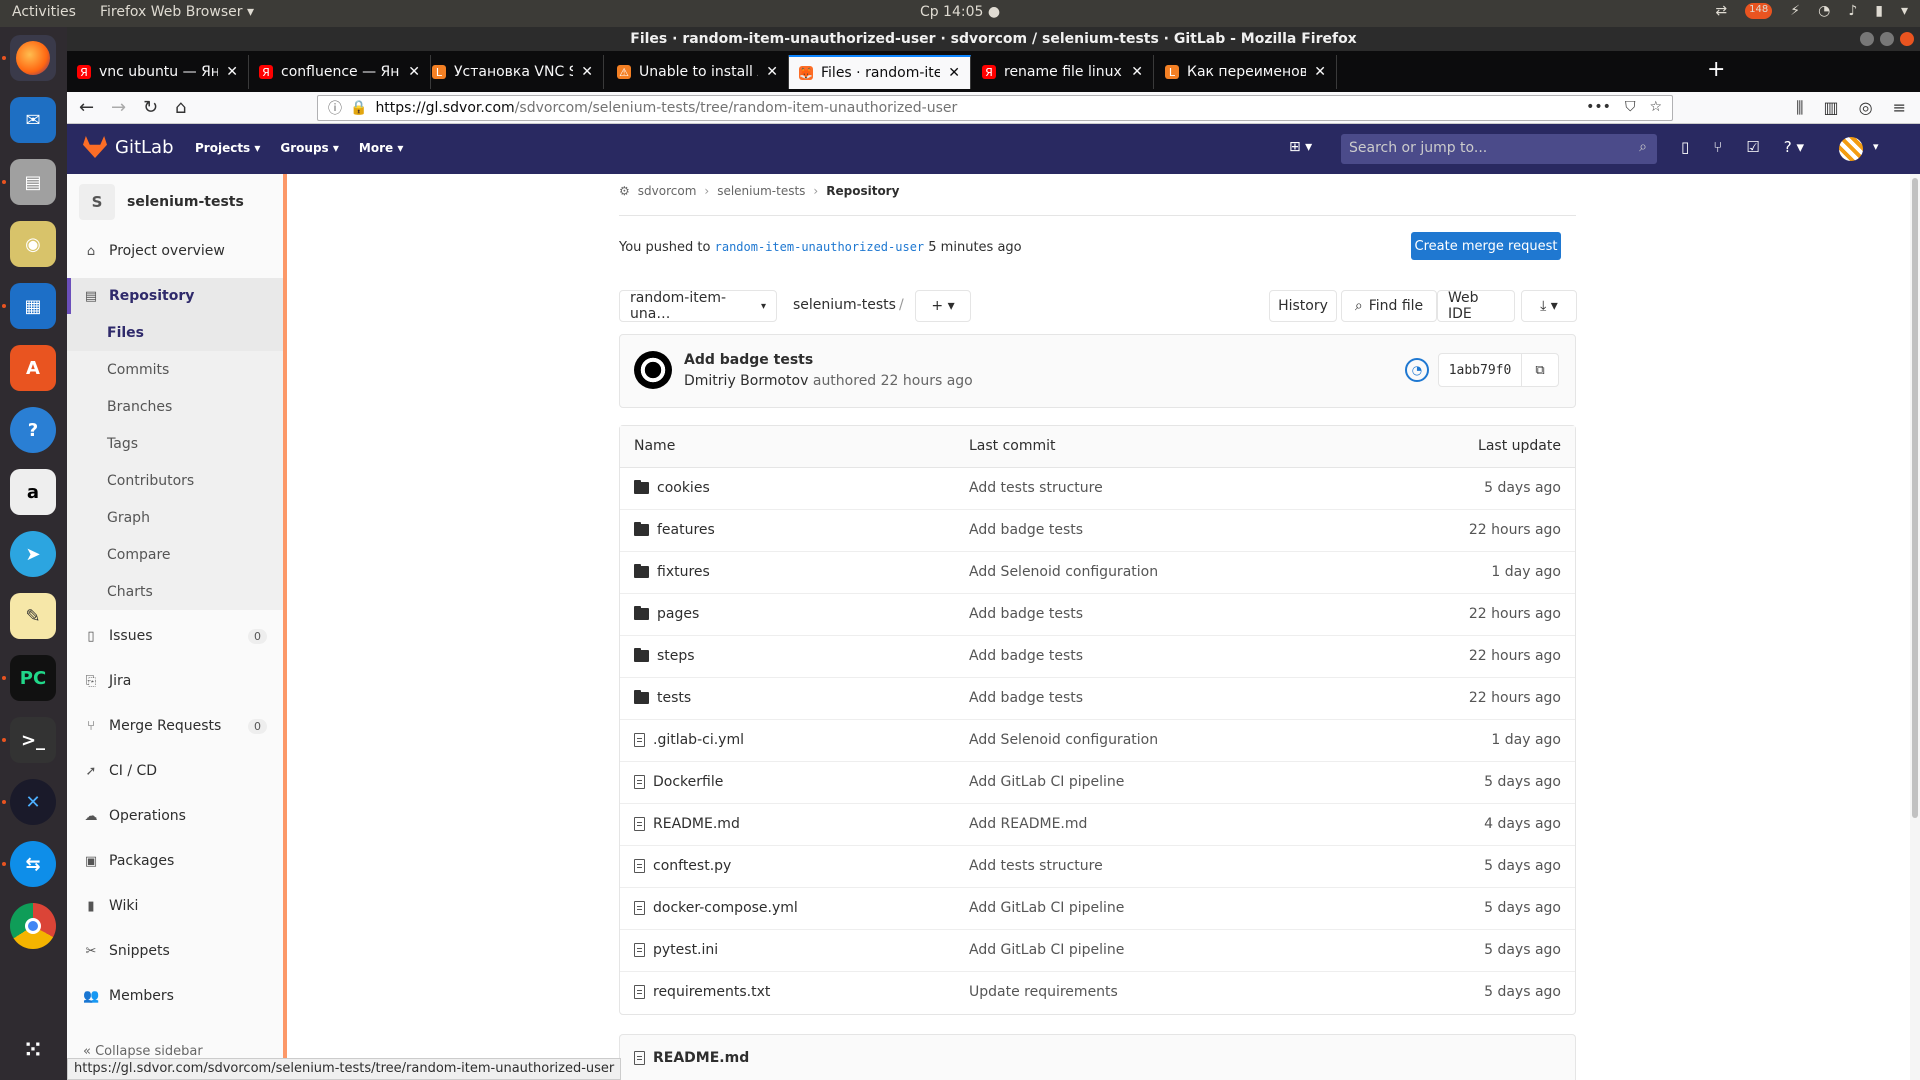 The width and height of the screenshot is (1920, 1080). What do you see at coordinates (381, 148) in the screenshot?
I see `more-menu: More ▾` at bounding box center [381, 148].